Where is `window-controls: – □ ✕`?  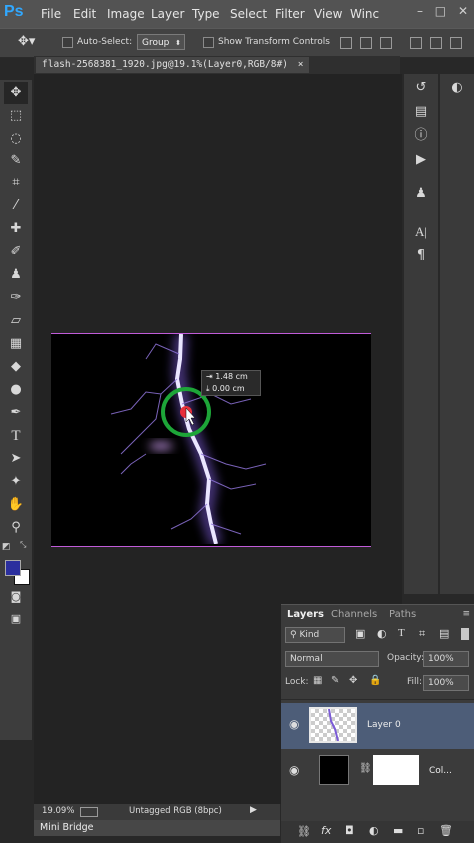
window-controls: – □ ✕ is located at coordinates (438, 11).